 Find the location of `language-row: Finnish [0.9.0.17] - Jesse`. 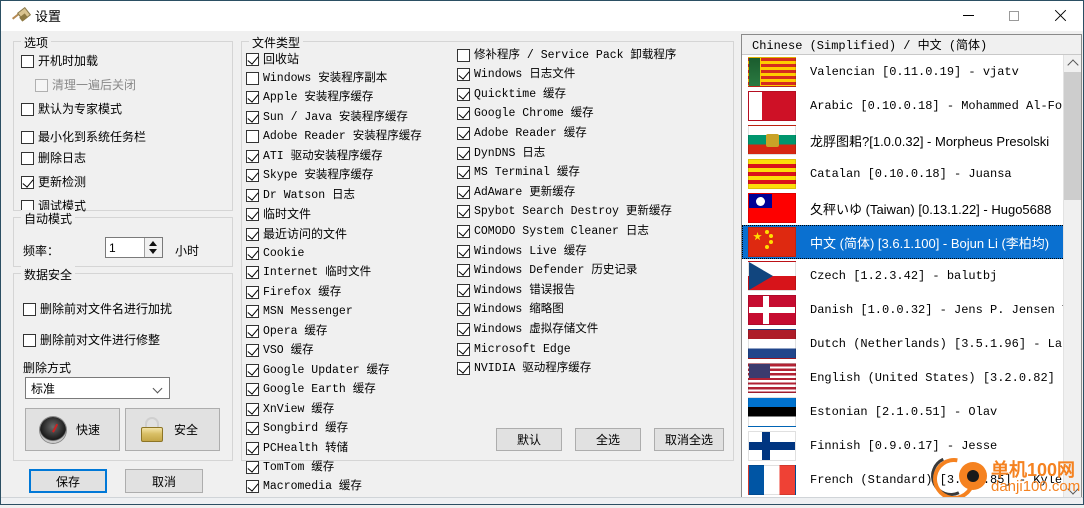

language-row: Finnish [0.9.0.17] - Jesse is located at coordinates (911, 446).